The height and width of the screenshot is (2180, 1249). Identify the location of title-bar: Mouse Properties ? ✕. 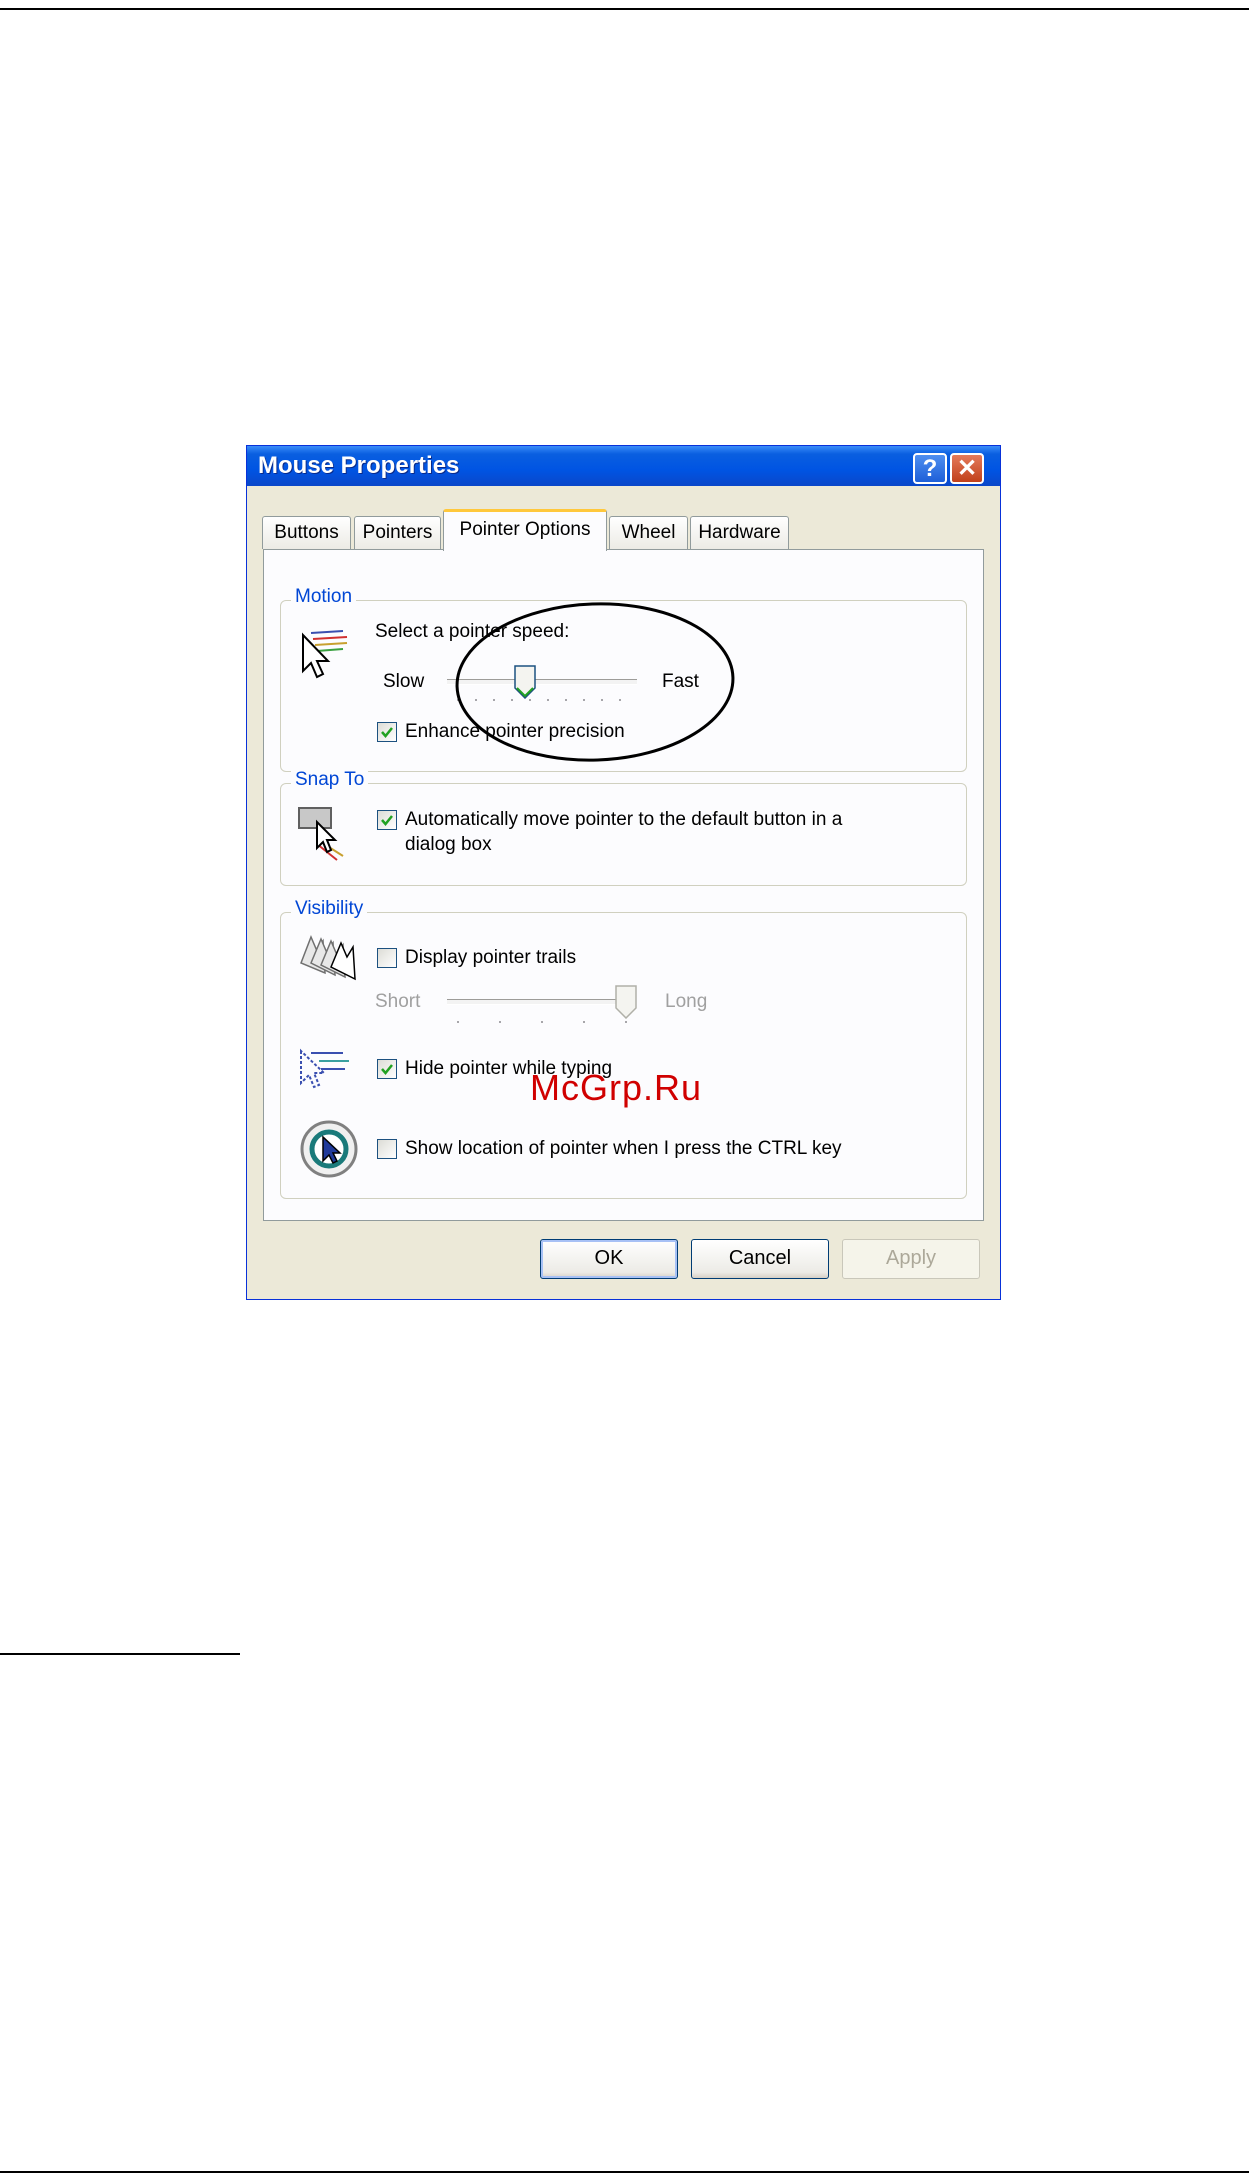
(623, 466).